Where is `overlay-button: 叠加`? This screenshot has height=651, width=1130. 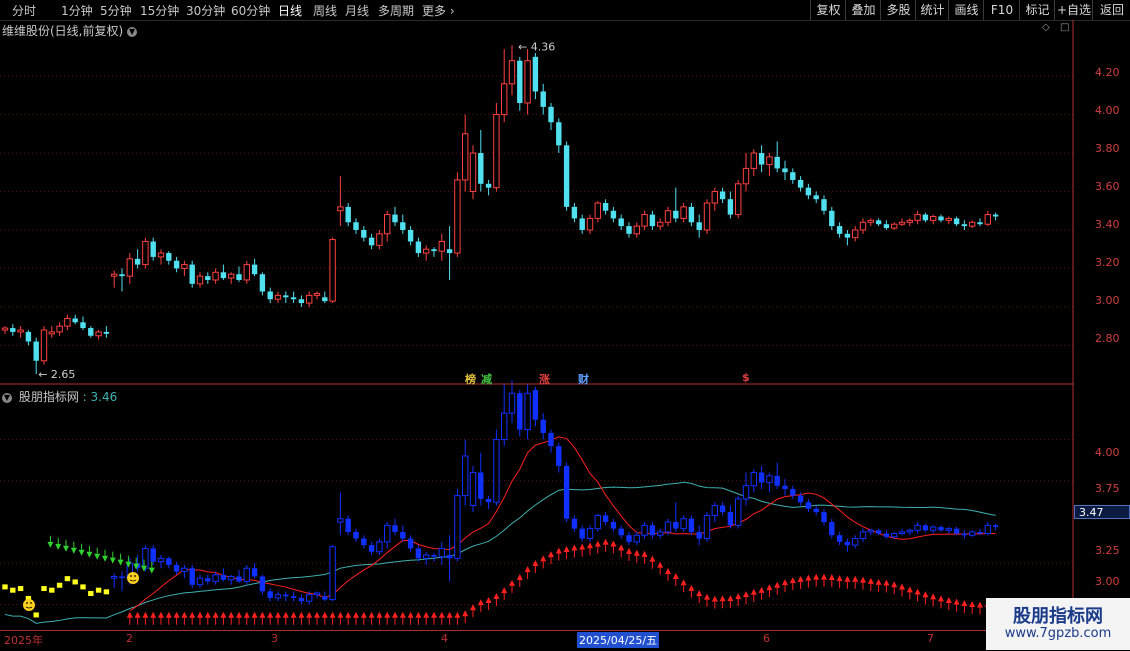
overlay-button: 叠加 is located at coordinates (863, 10).